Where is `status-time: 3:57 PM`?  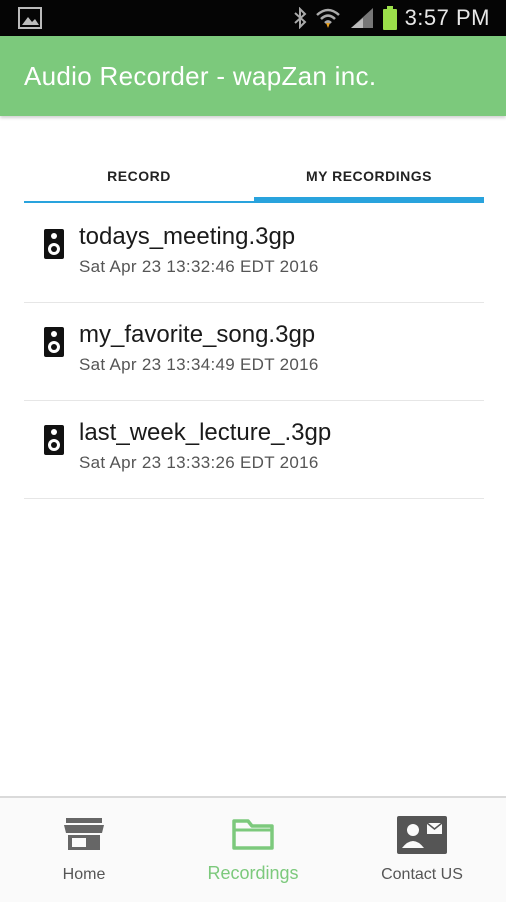
status-time: 3:57 PM is located at coordinates (447, 17).